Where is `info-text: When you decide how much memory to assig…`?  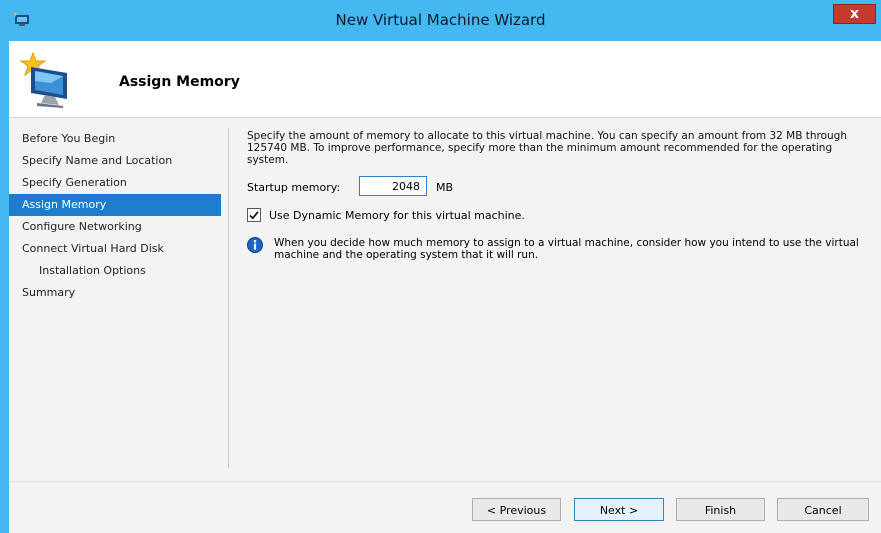 info-text: When you decide how much memory to assig… is located at coordinates (566, 249).